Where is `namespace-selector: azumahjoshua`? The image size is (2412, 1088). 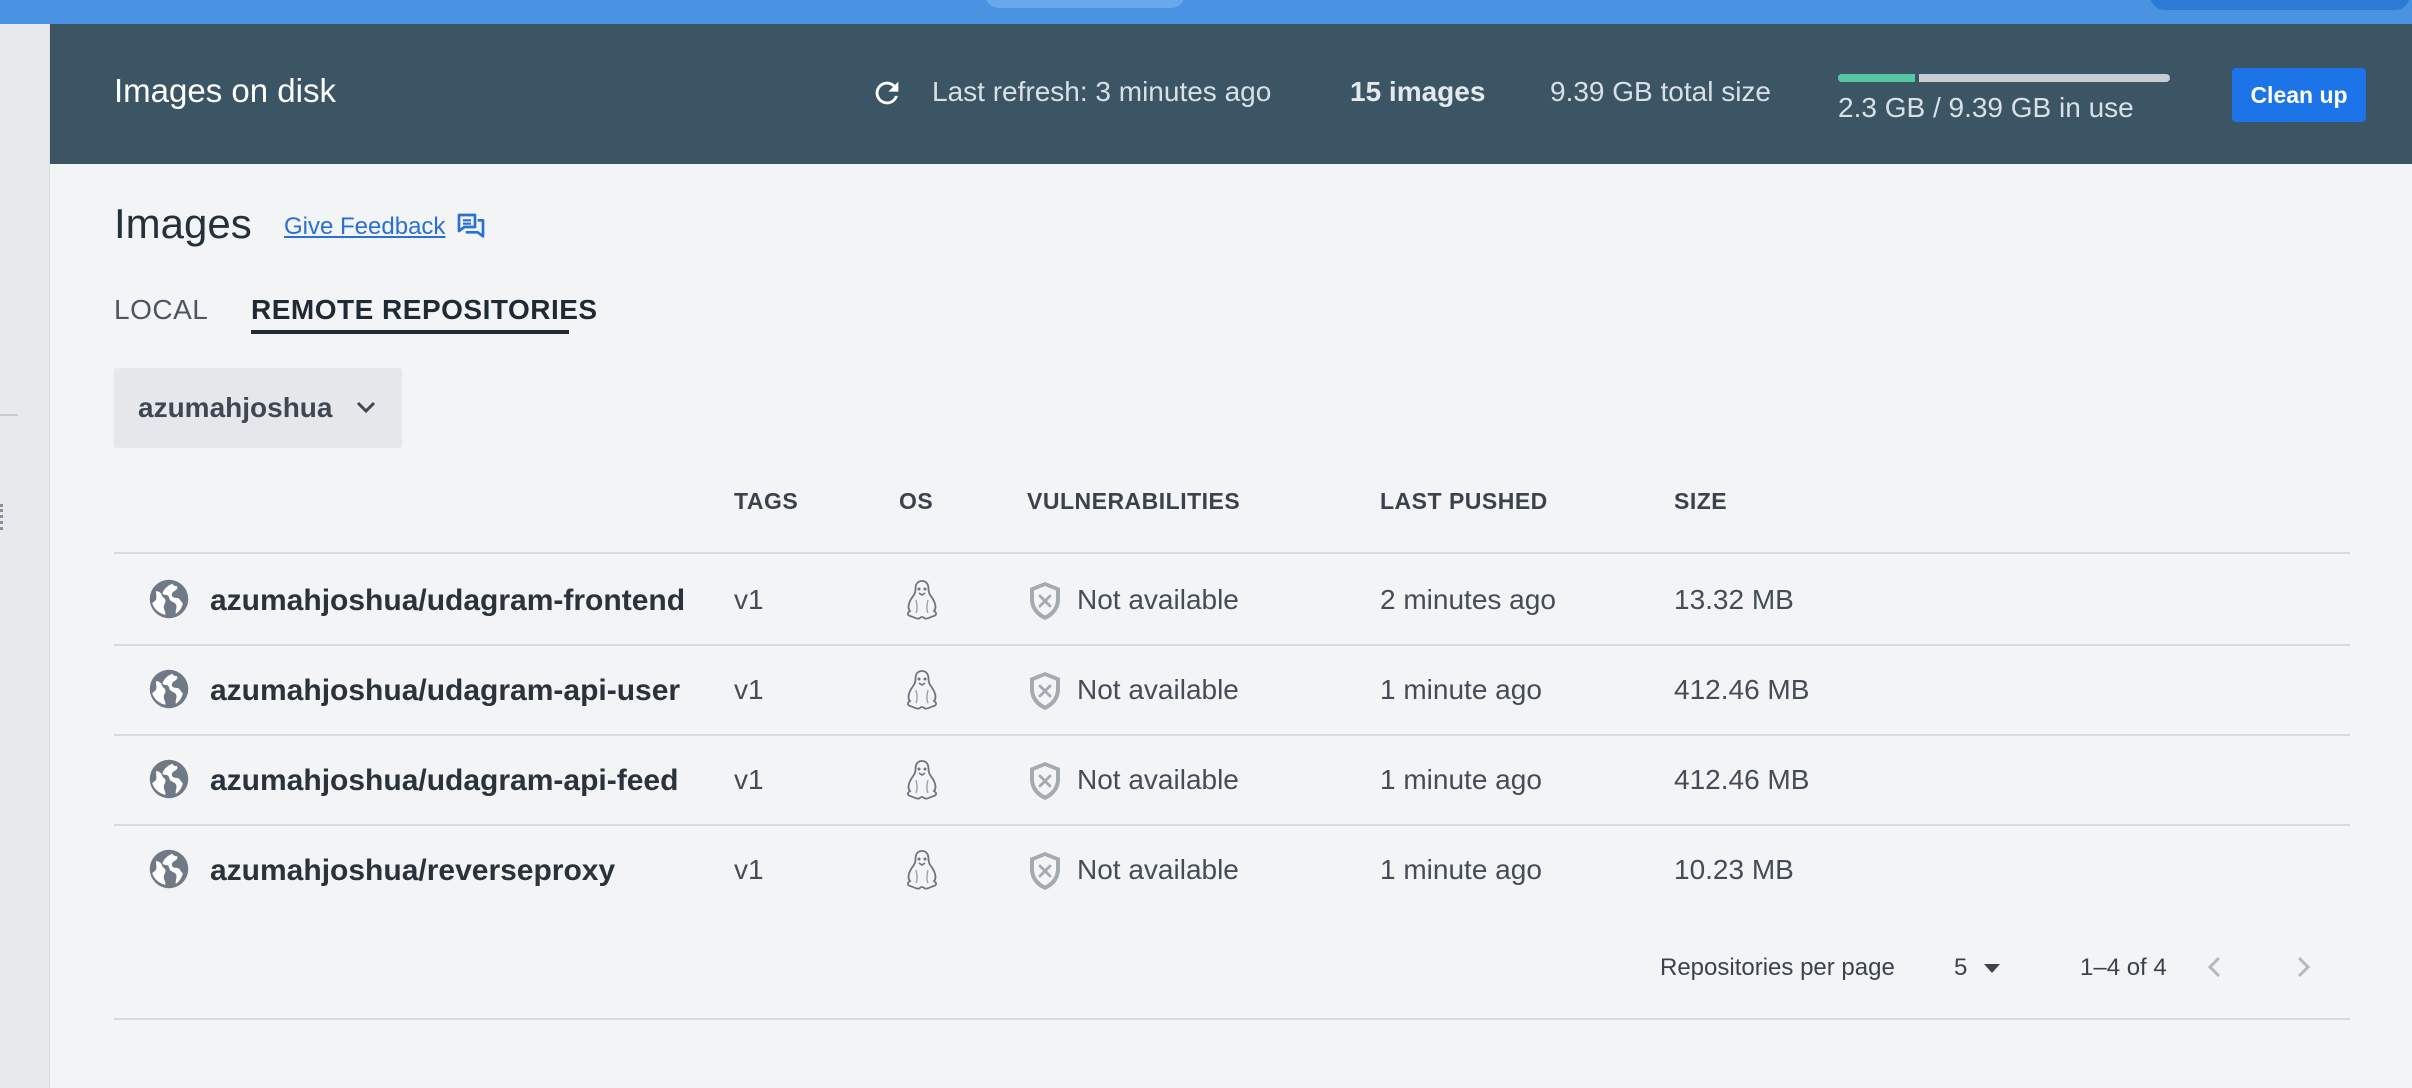 namespace-selector: azumahjoshua is located at coordinates (258, 408).